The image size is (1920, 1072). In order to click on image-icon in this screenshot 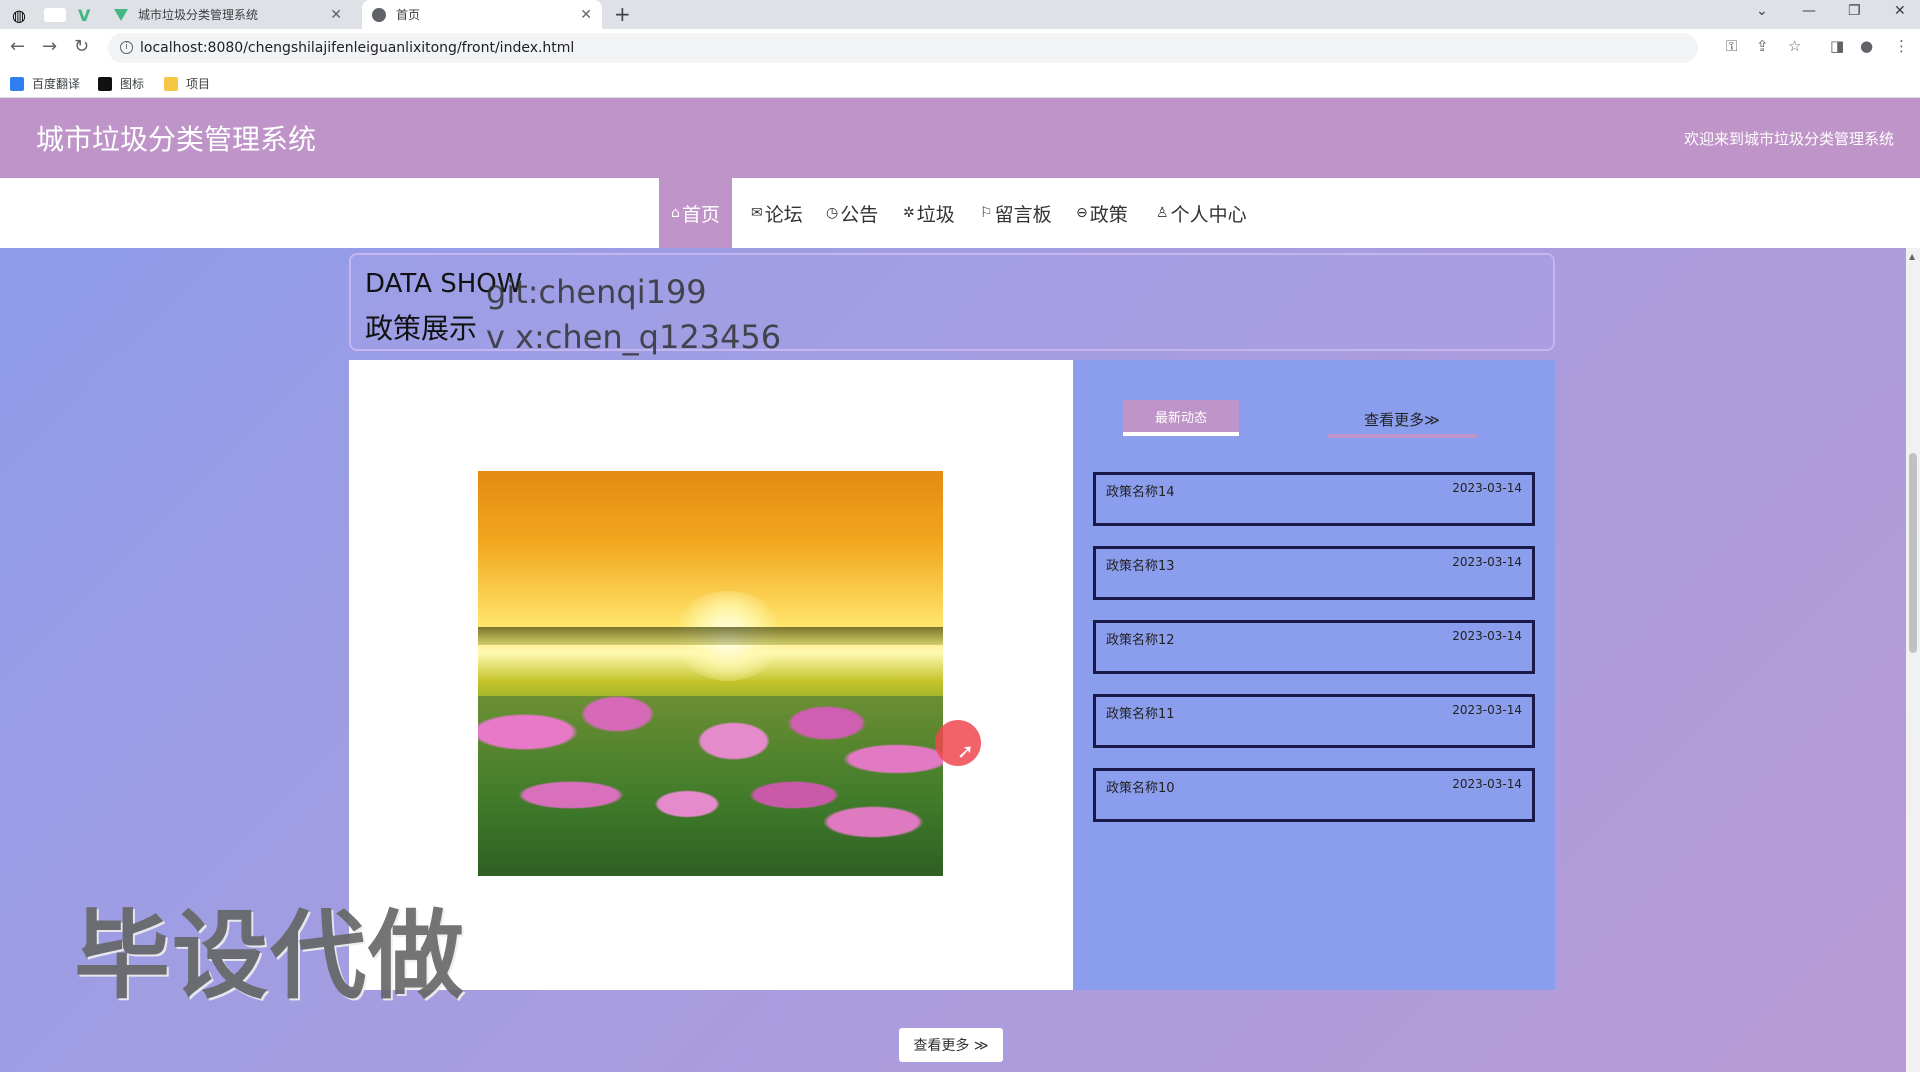, I will do `click(105, 83)`.